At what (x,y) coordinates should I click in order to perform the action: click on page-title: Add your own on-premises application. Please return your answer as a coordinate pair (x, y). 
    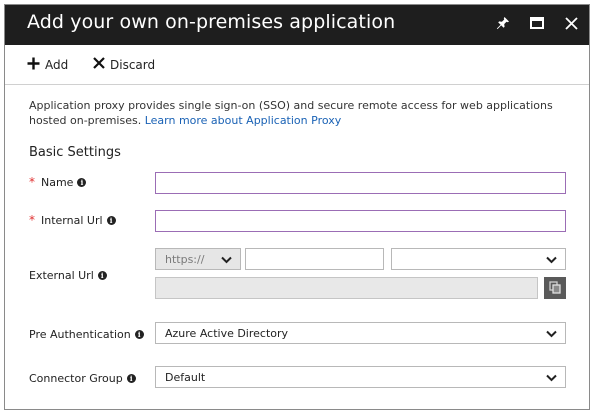
    Looking at the image, I should click on (211, 22).